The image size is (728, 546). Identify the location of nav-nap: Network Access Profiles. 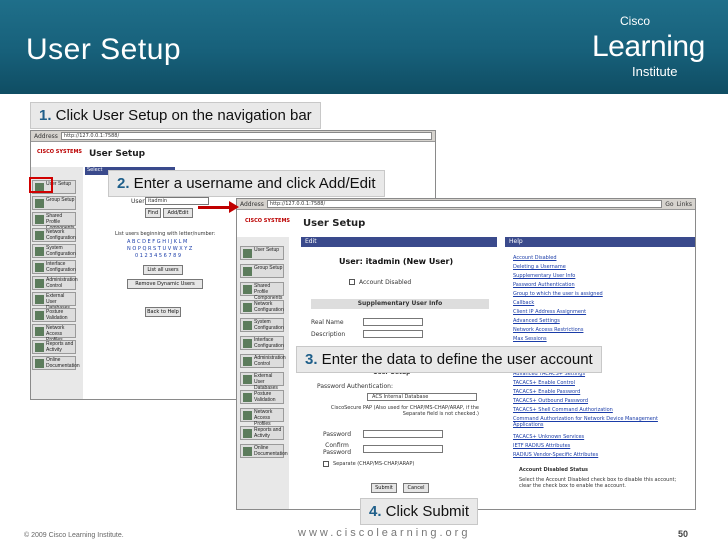
(54, 333).